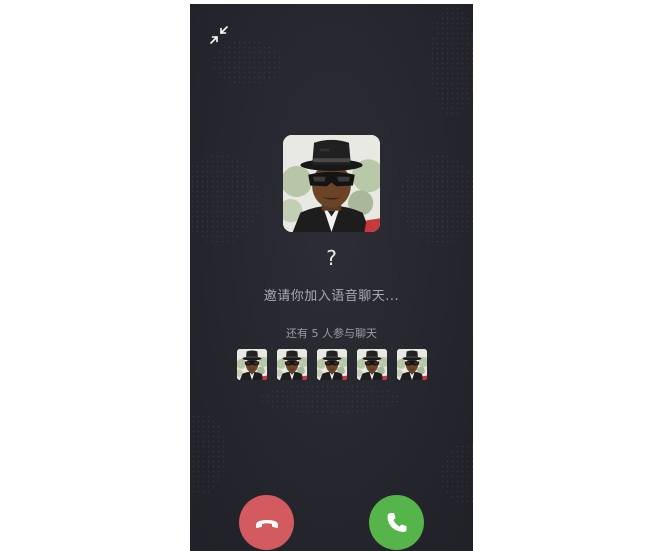 The width and height of the screenshot is (665, 551). I want to click on participant-list, so click(332, 364).